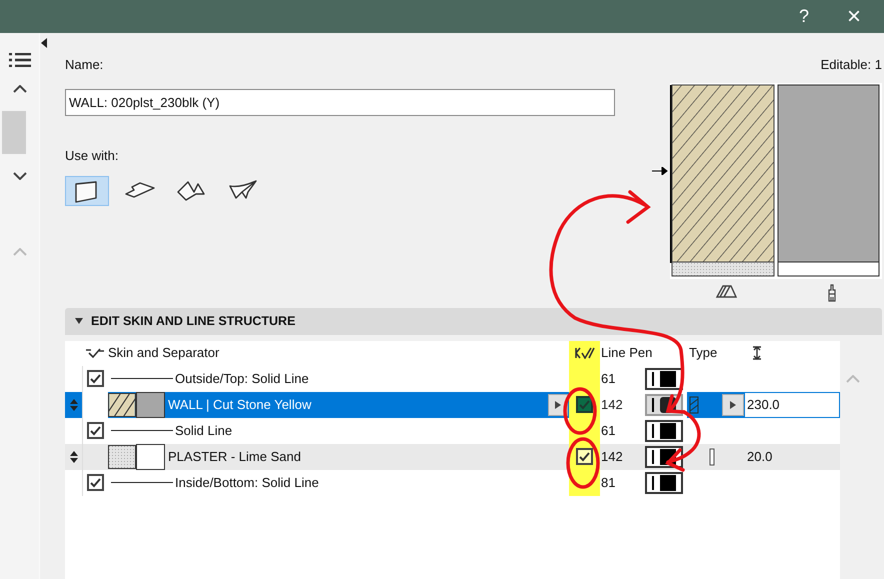  What do you see at coordinates (584, 353) in the screenshot?
I see `core-column-icon` at bounding box center [584, 353].